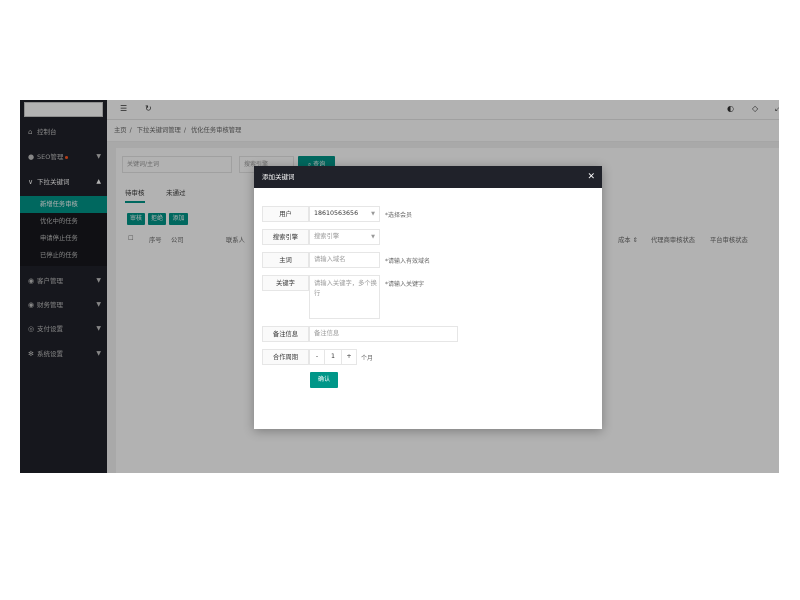 This screenshot has width=800, height=600. Describe the element at coordinates (383, 334) in the screenshot. I see `remark-input: 备注信息` at that location.